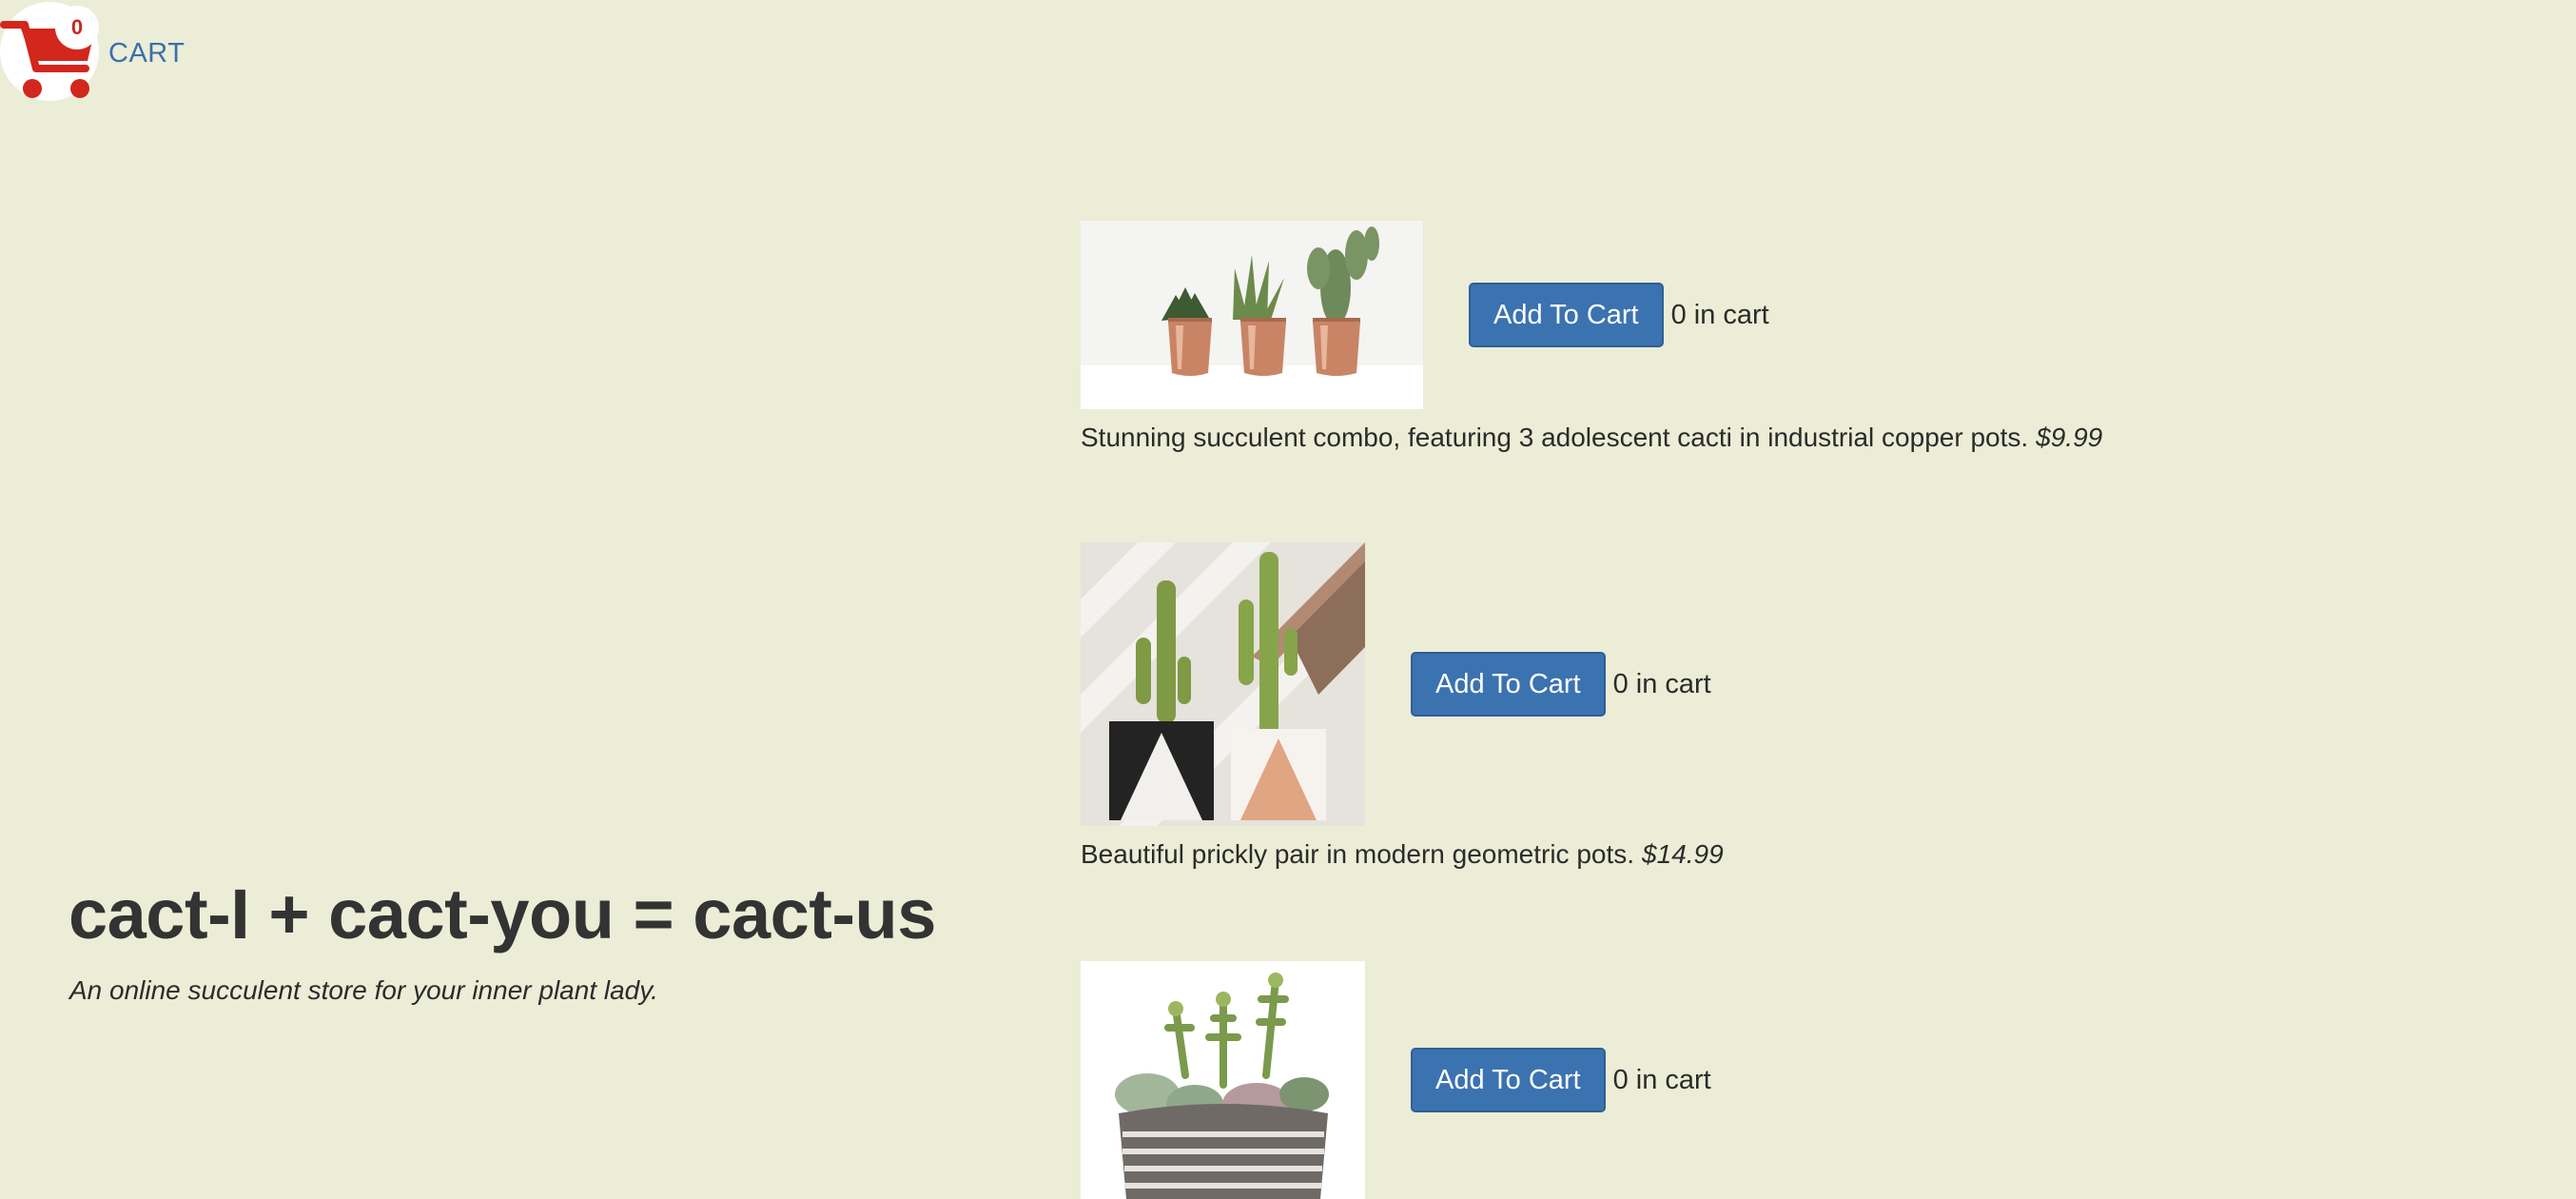 This screenshot has width=2576, height=1199. What do you see at coordinates (2069, 437) in the screenshot?
I see `product-price: $9.99` at bounding box center [2069, 437].